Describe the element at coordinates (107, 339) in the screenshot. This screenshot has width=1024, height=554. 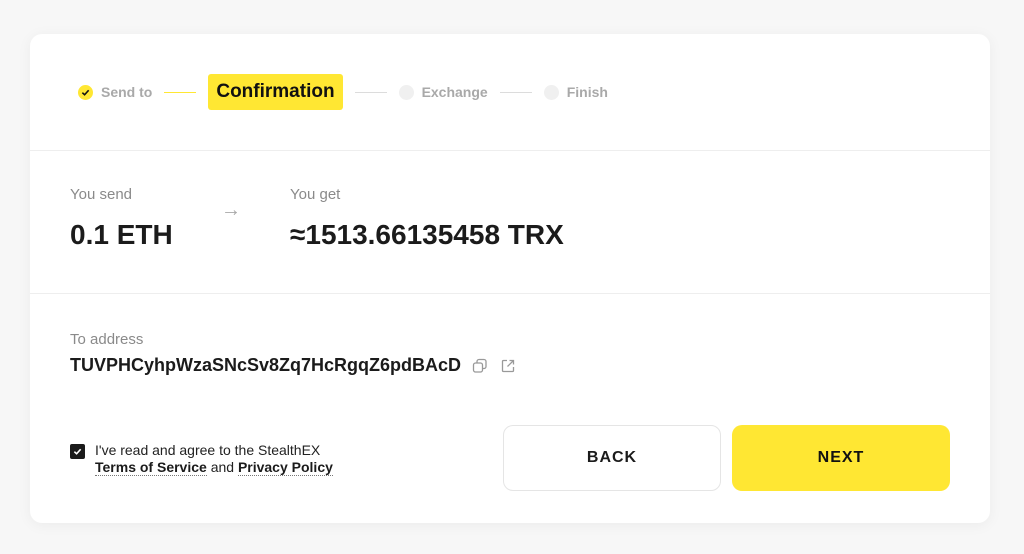
I see `to-address-label: To address` at that location.